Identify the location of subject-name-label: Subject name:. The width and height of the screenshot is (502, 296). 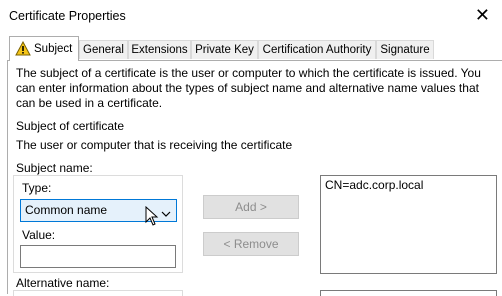
(54, 168).